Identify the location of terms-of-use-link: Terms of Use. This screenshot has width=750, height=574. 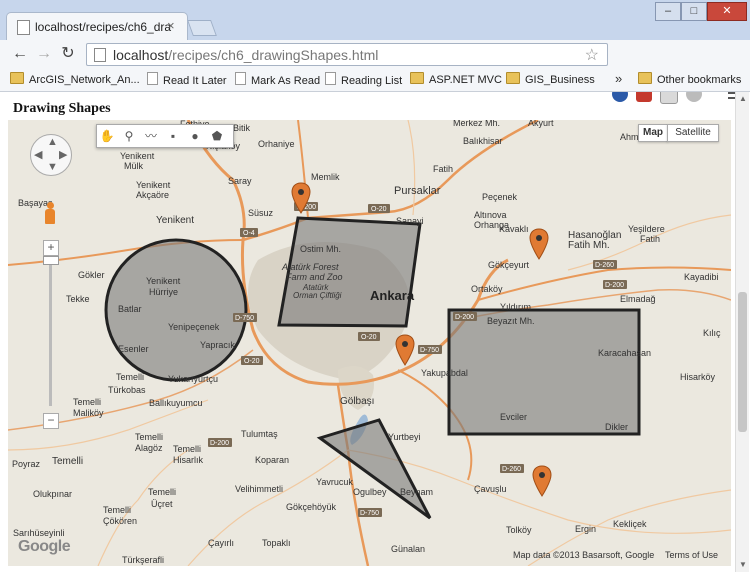
(691, 555).